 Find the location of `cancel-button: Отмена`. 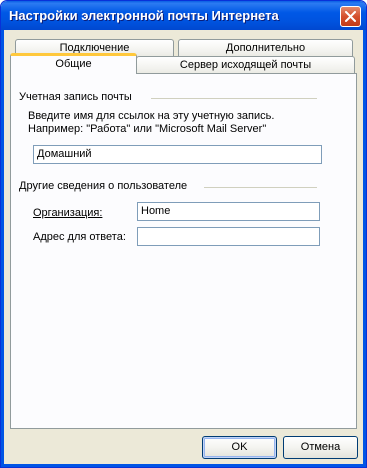

cancel-button: Отмена is located at coordinates (320, 447).